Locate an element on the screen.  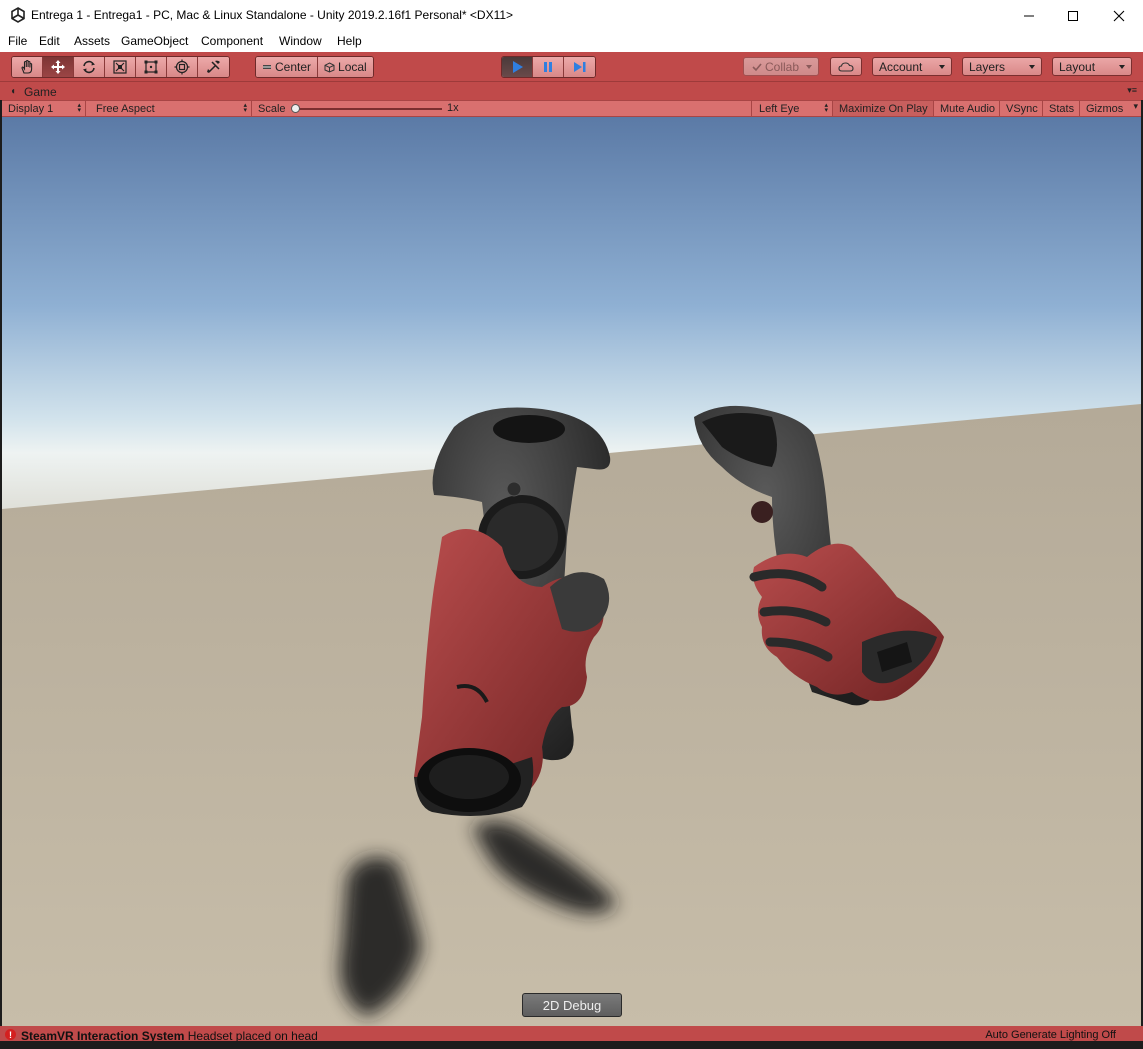
console-source: SteamVR Interaction System is located at coordinates (103, 1035).